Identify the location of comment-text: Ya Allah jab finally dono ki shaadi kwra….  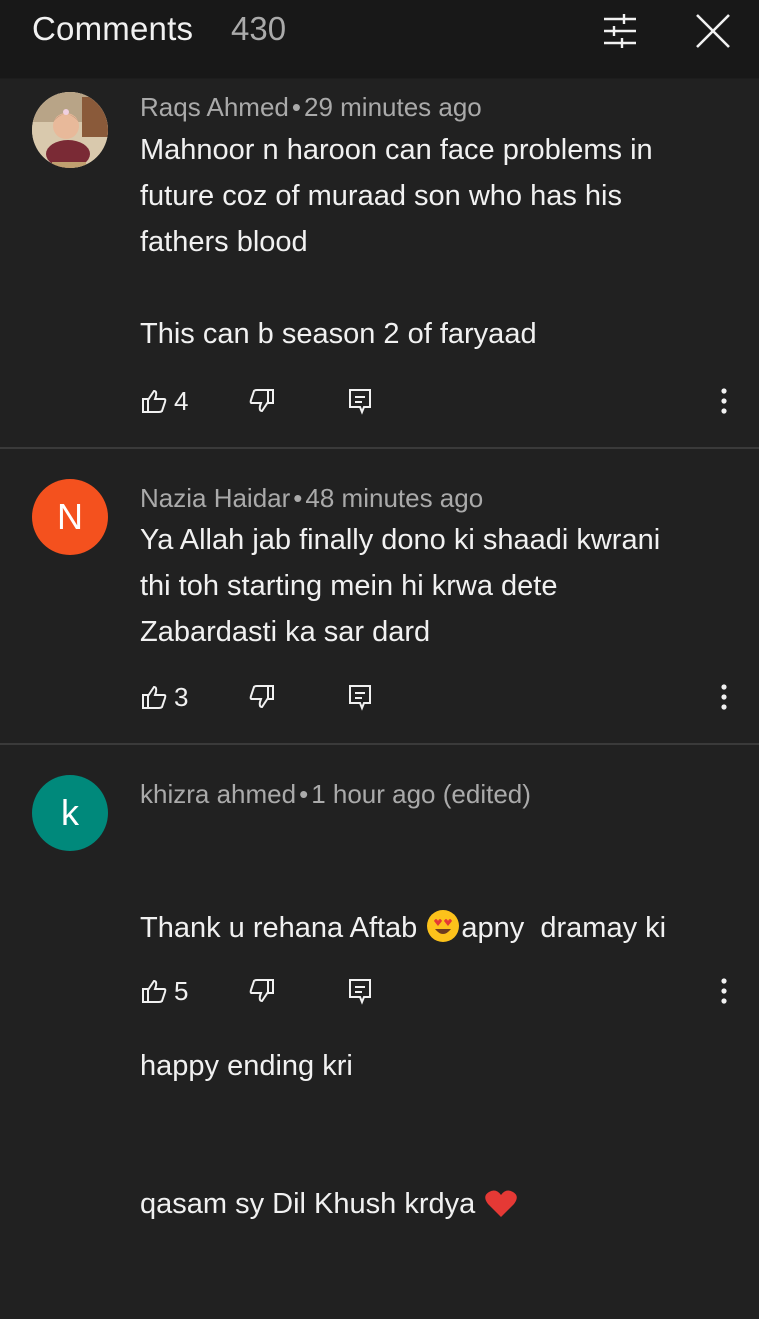
(400, 586).